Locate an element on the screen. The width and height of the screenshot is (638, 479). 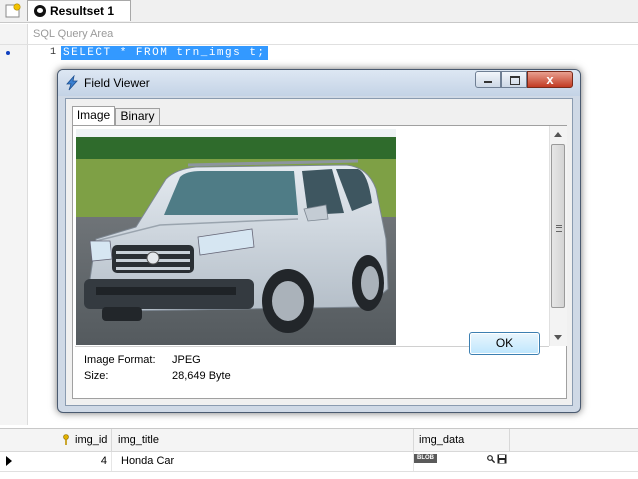
size-label: Size: is located at coordinates (96, 376).